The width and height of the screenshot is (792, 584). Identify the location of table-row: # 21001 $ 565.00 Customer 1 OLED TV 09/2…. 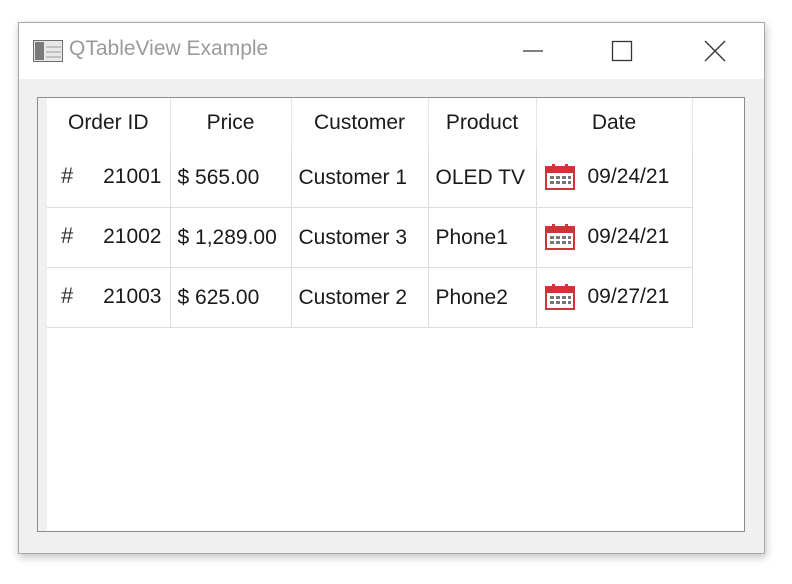
(370, 178).